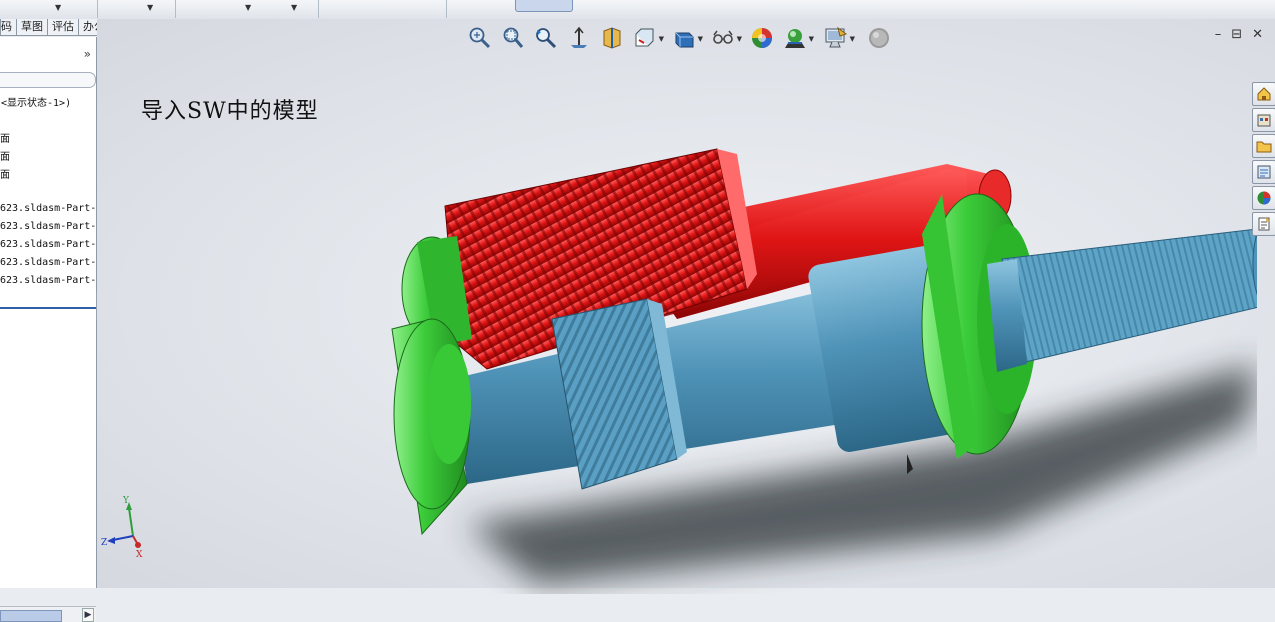  Describe the element at coordinates (1263, 94) in the screenshot. I see `home-icon` at that location.